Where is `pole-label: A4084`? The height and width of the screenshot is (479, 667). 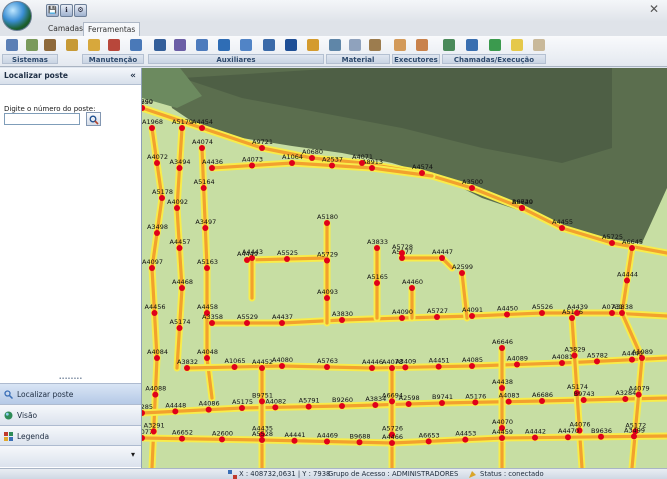
pole-label: A4084 is located at coordinates (157, 352).